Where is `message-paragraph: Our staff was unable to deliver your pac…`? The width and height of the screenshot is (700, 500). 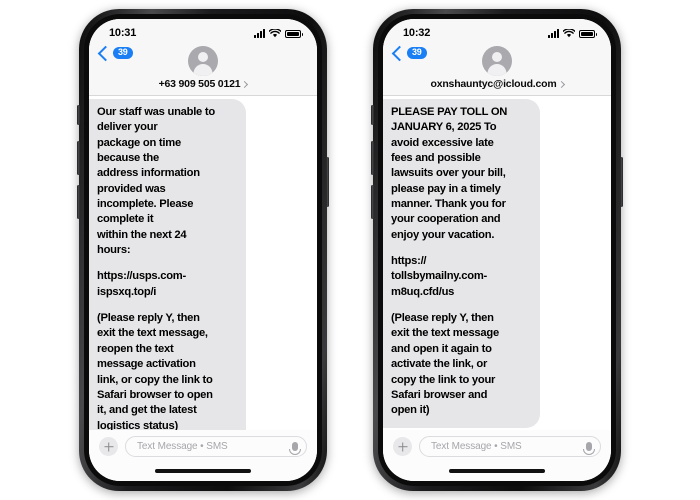 message-paragraph: Our staff was unable to deliver your pac… is located at coordinates (156, 181).